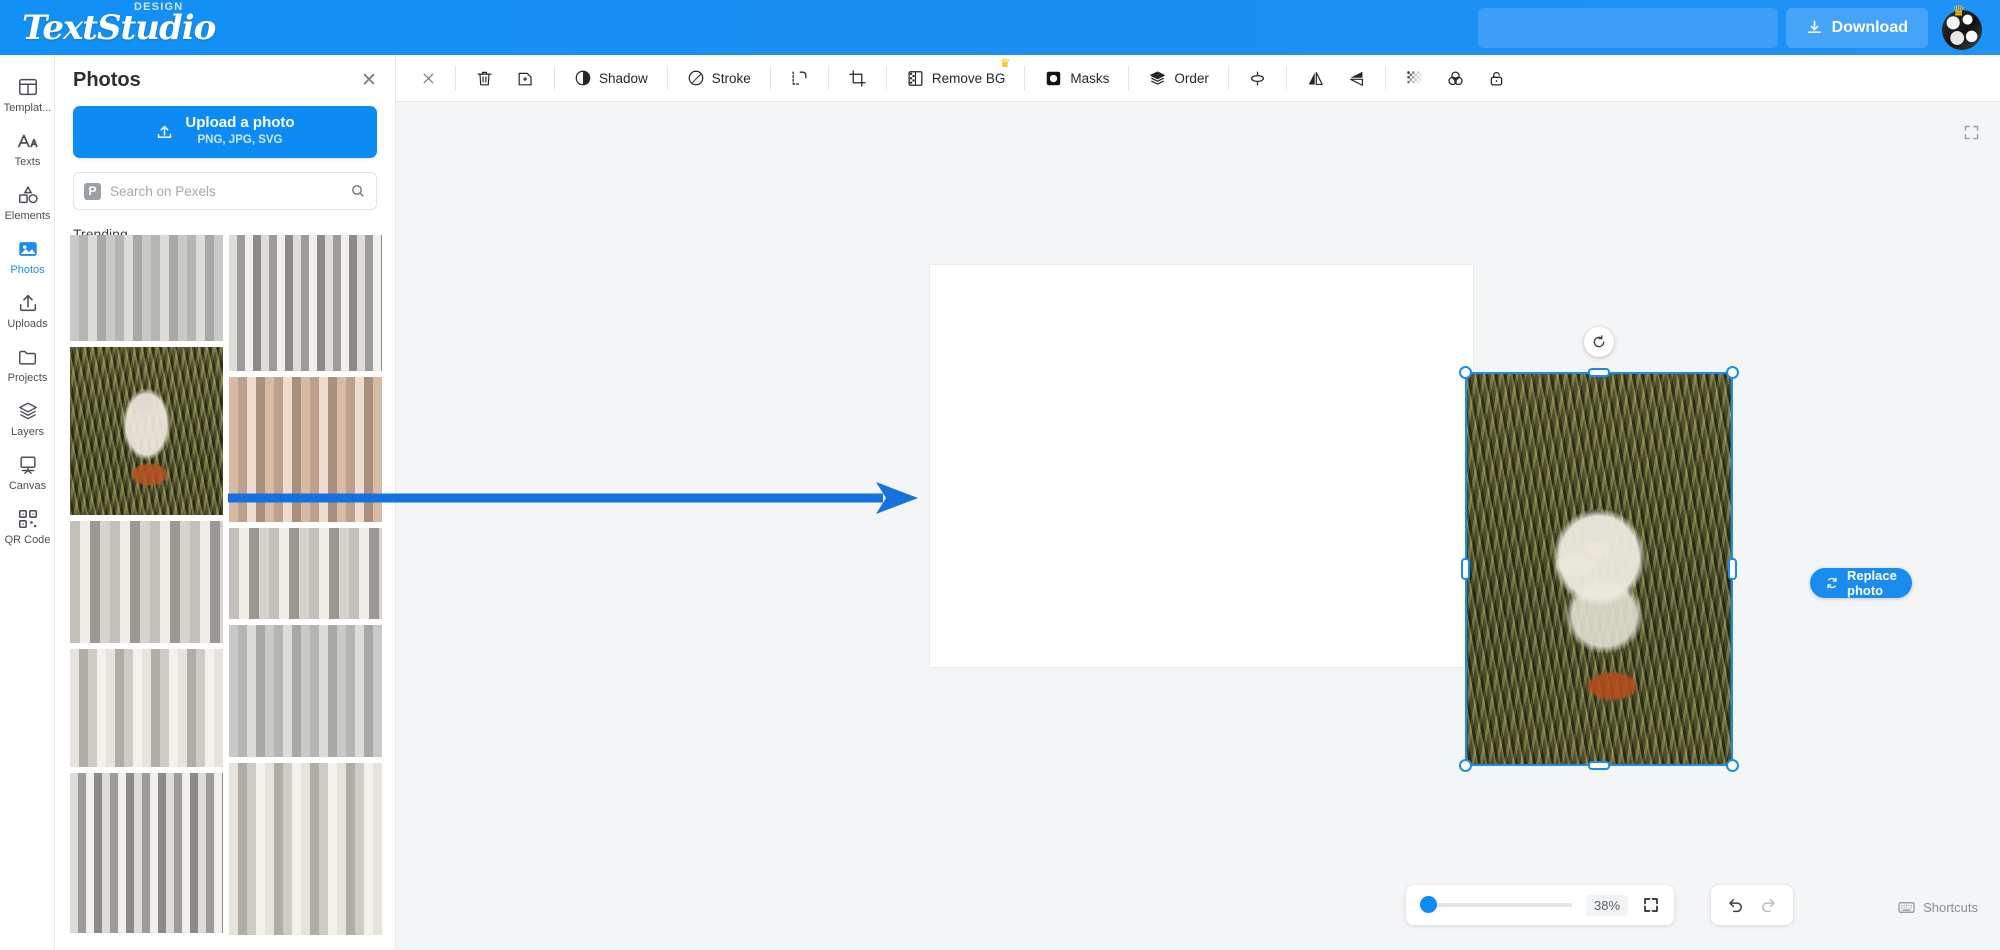 Image resolution: width=2000 pixels, height=950 pixels. What do you see at coordinates (27, 418) in the screenshot?
I see `sidebar-item-layers: Layers` at bounding box center [27, 418].